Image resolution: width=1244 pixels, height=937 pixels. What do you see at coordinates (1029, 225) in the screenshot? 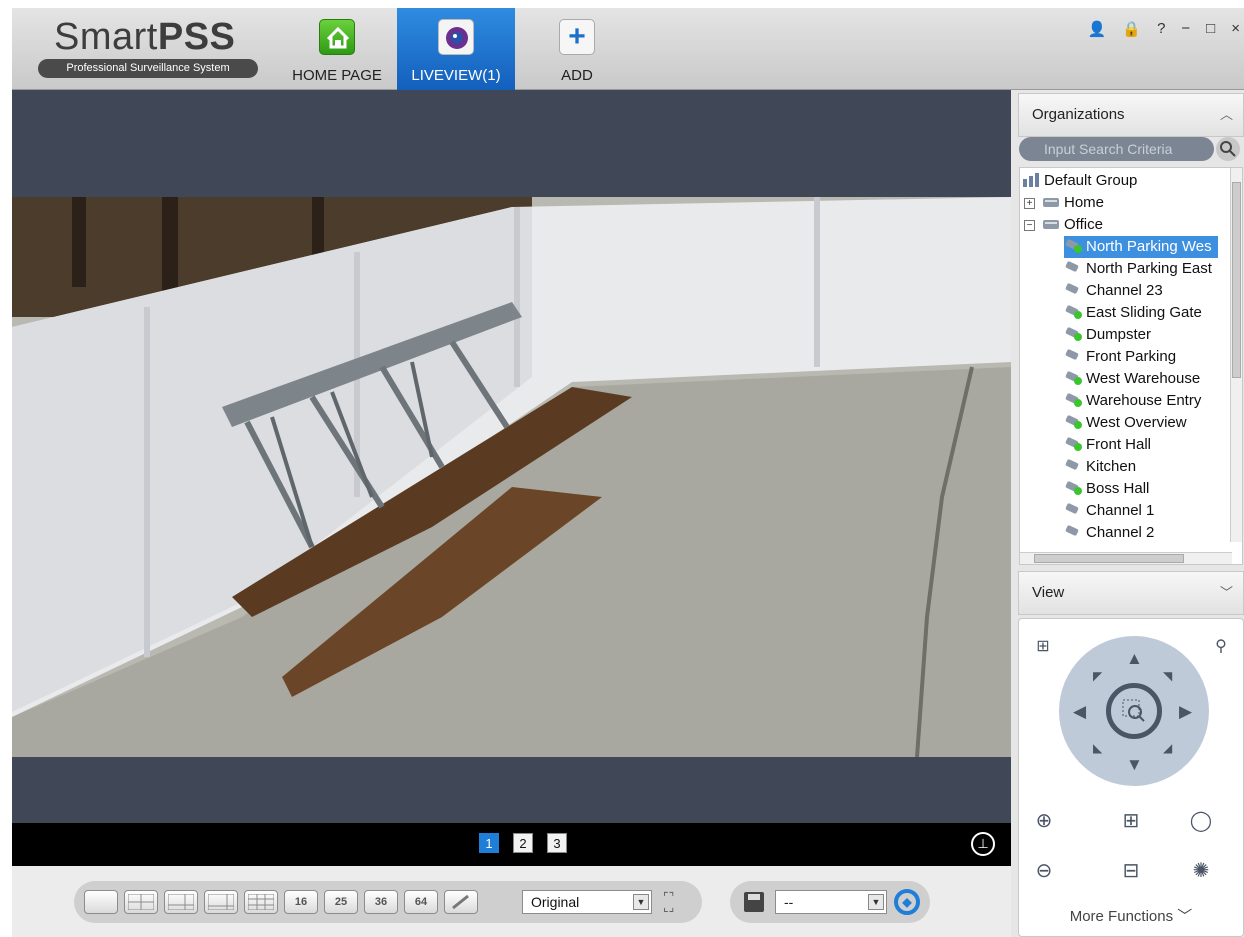
I see `collapse-icon: −` at bounding box center [1029, 225].